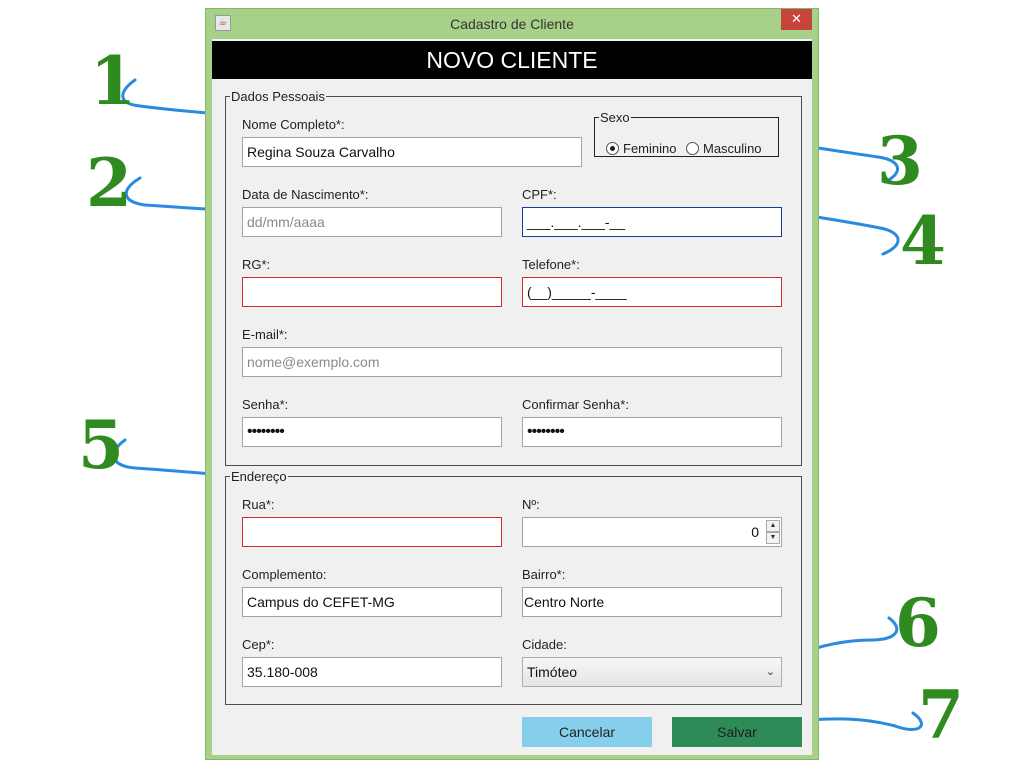  I want to click on email-input: nome@exemplo.com, so click(512, 362).